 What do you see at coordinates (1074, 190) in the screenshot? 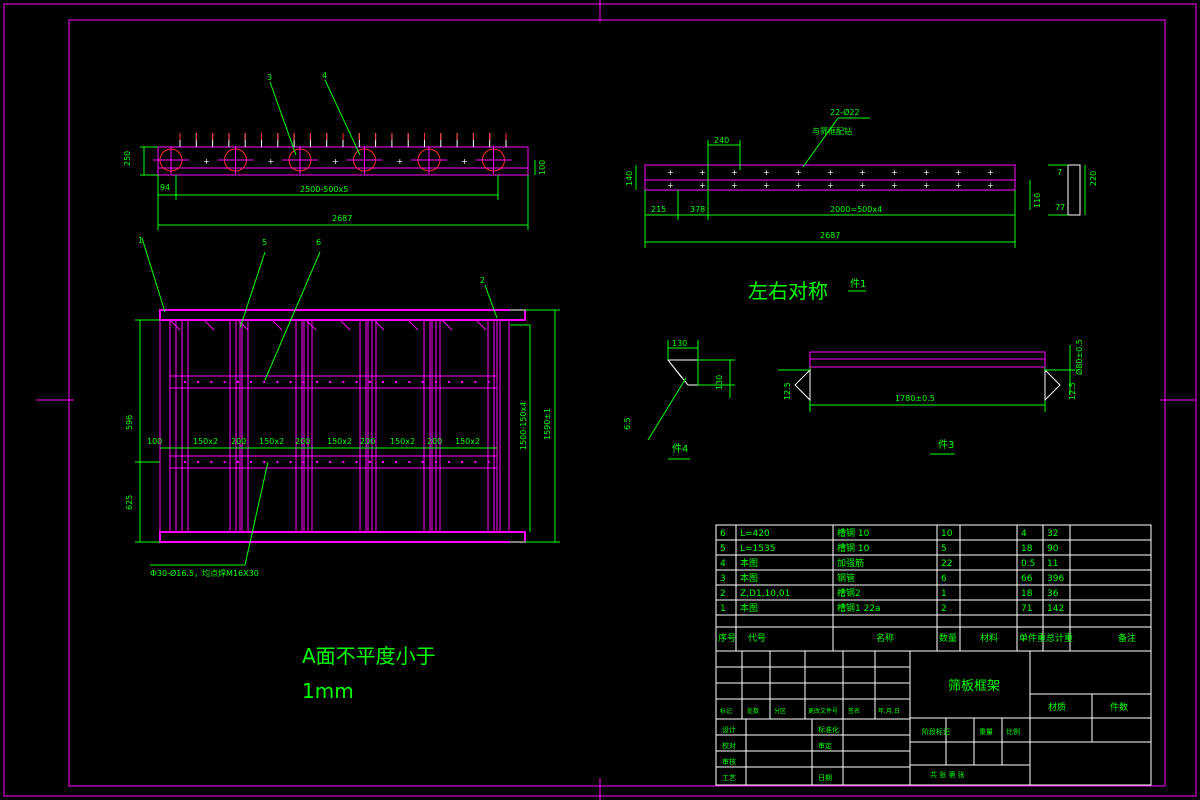
I see `channel-section` at bounding box center [1074, 190].